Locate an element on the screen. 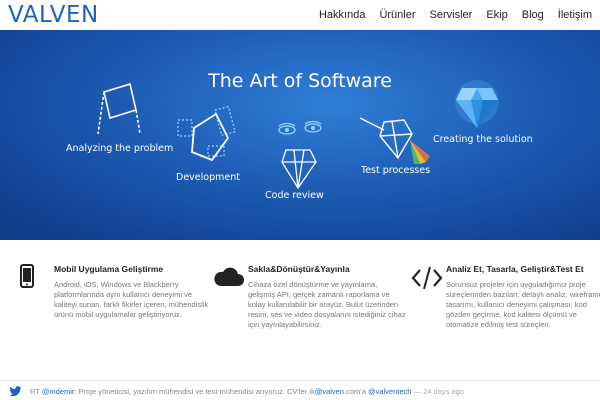 The width and height of the screenshot is (600, 400). step-label-creating-solution: Creating the solution is located at coordinates (483, 139).